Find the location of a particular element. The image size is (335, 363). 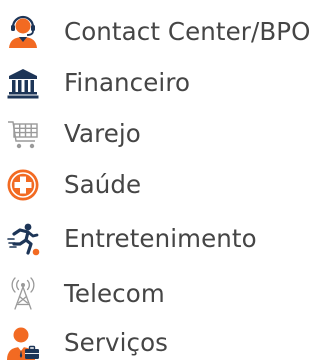

bank-building-icon is located at coordinates (23, 83).